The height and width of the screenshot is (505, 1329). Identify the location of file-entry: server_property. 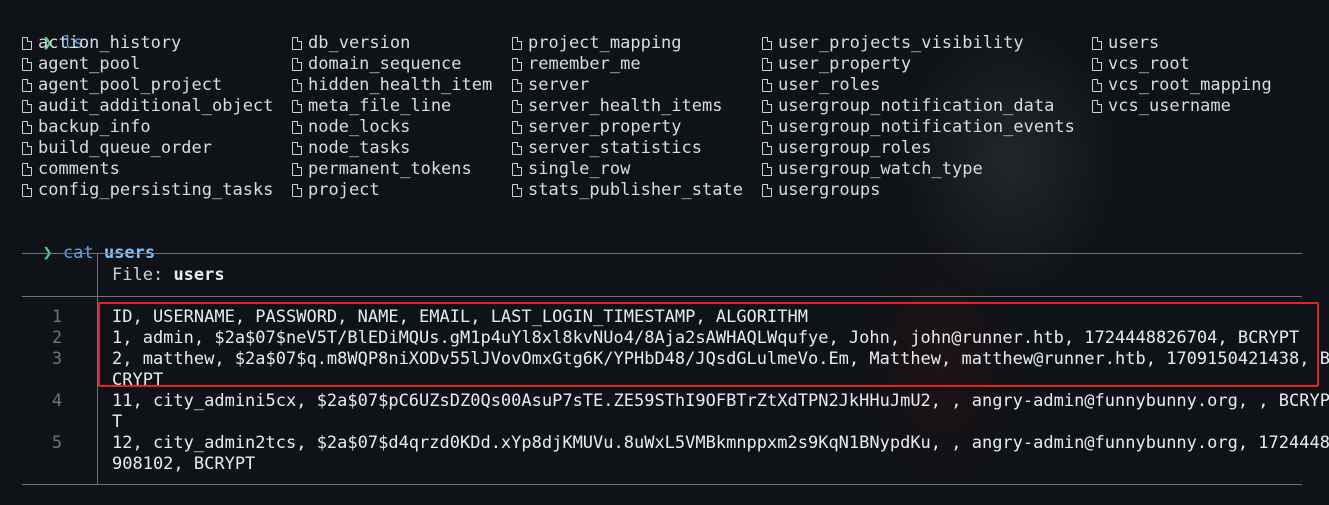
(627, 127).